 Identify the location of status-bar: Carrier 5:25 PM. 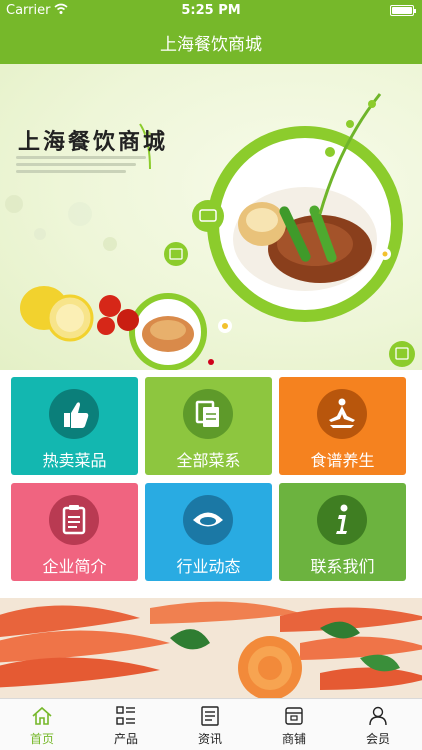
(211, 11).